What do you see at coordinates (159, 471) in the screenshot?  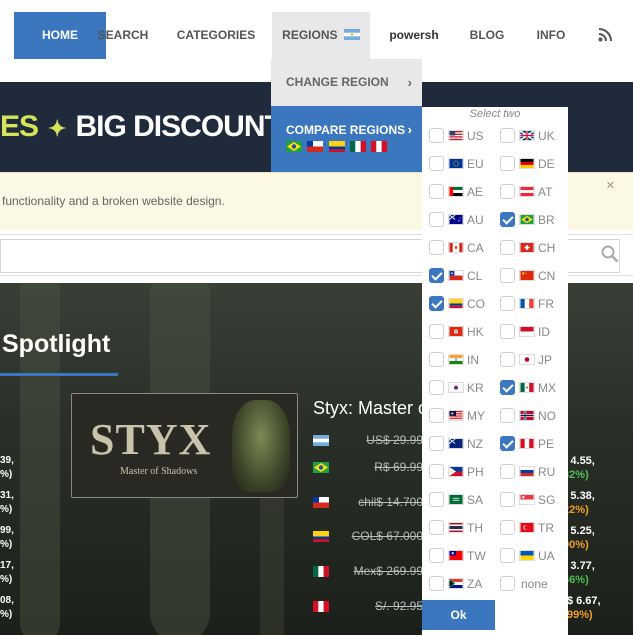 I see `game-logo-subtitle: Master of Shadows` at bounding box center [159, 471].